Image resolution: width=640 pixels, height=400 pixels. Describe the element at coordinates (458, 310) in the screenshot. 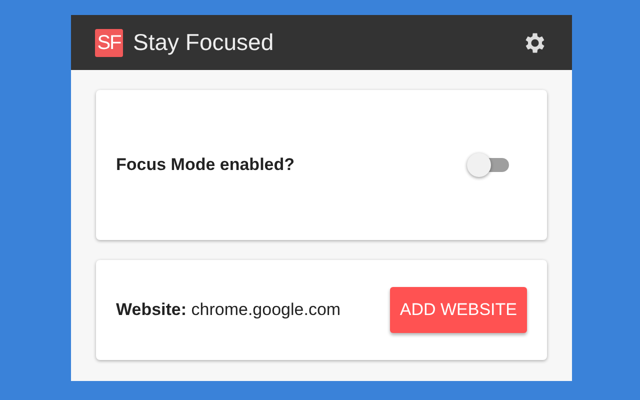

I see `add-website-button: ADD WEBSITE` at that location.